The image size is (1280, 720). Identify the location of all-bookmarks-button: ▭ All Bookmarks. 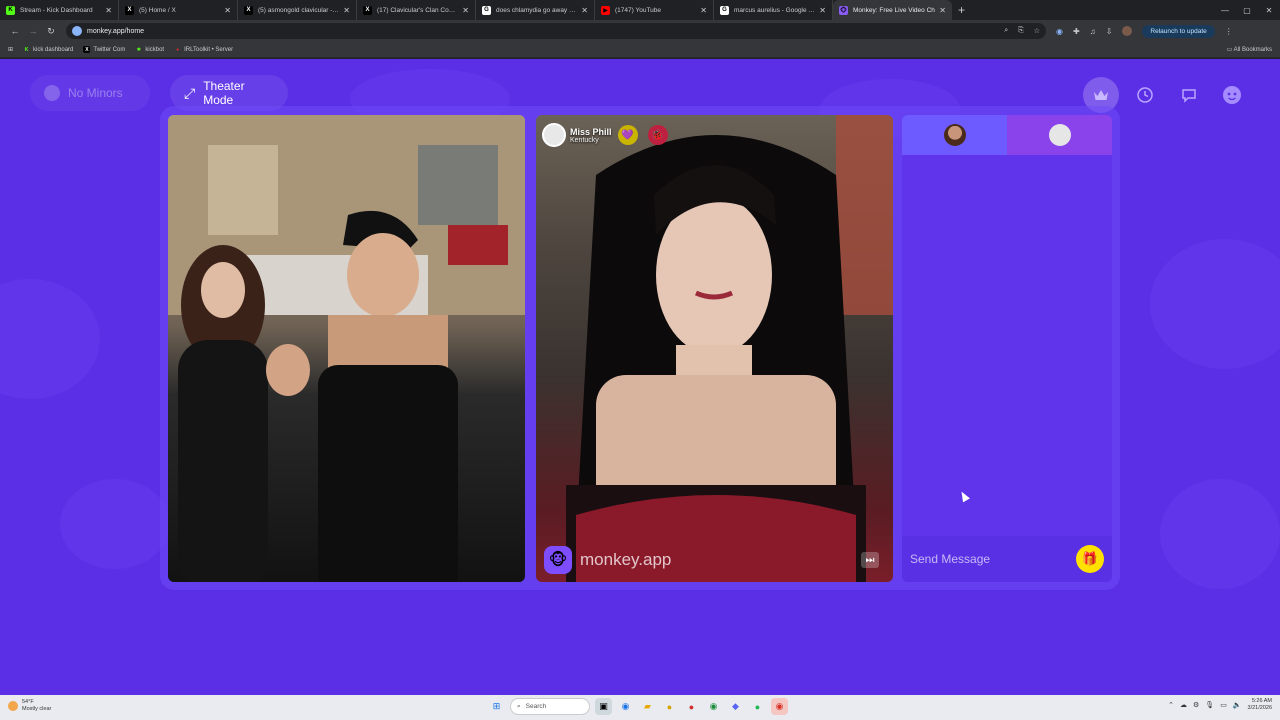
(1249, 49).